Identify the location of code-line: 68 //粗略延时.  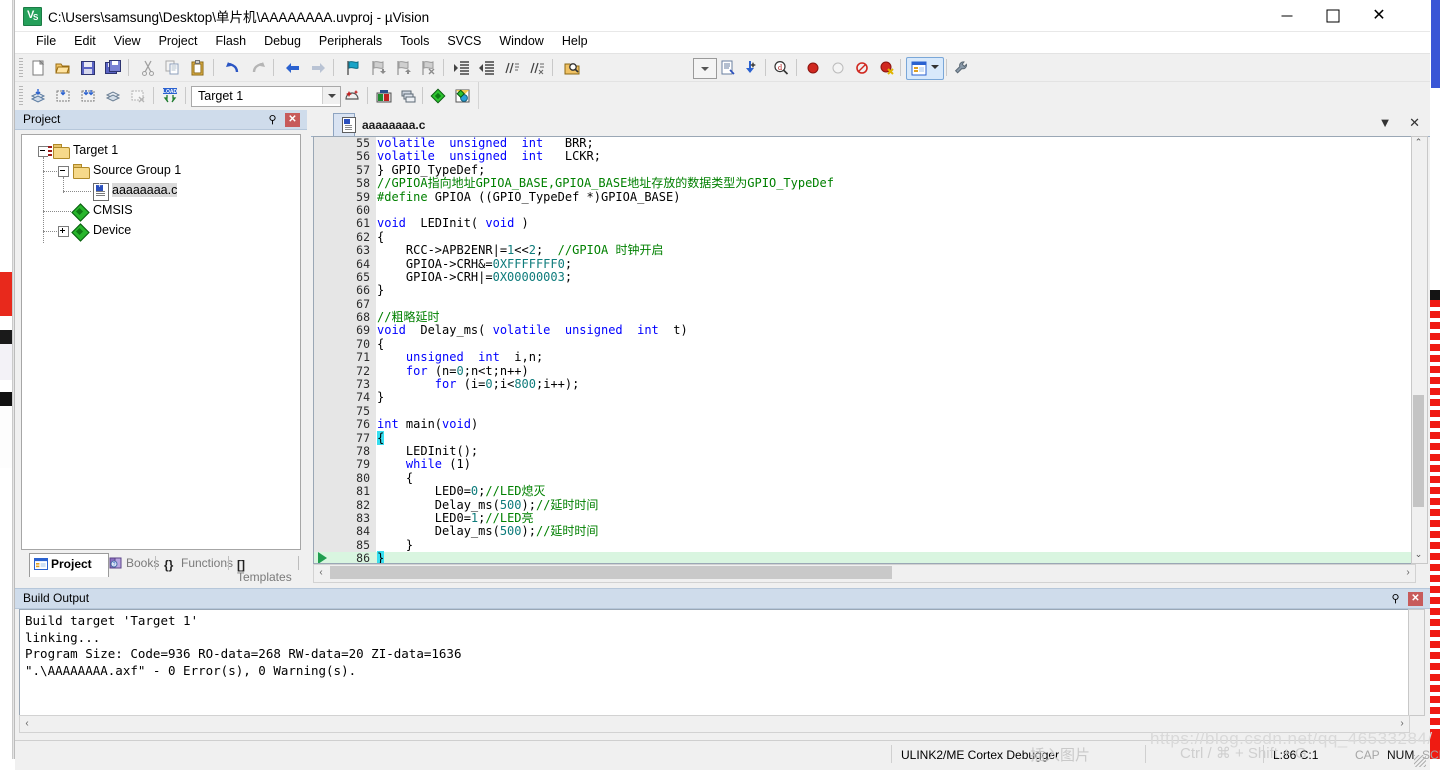
(864, 317).